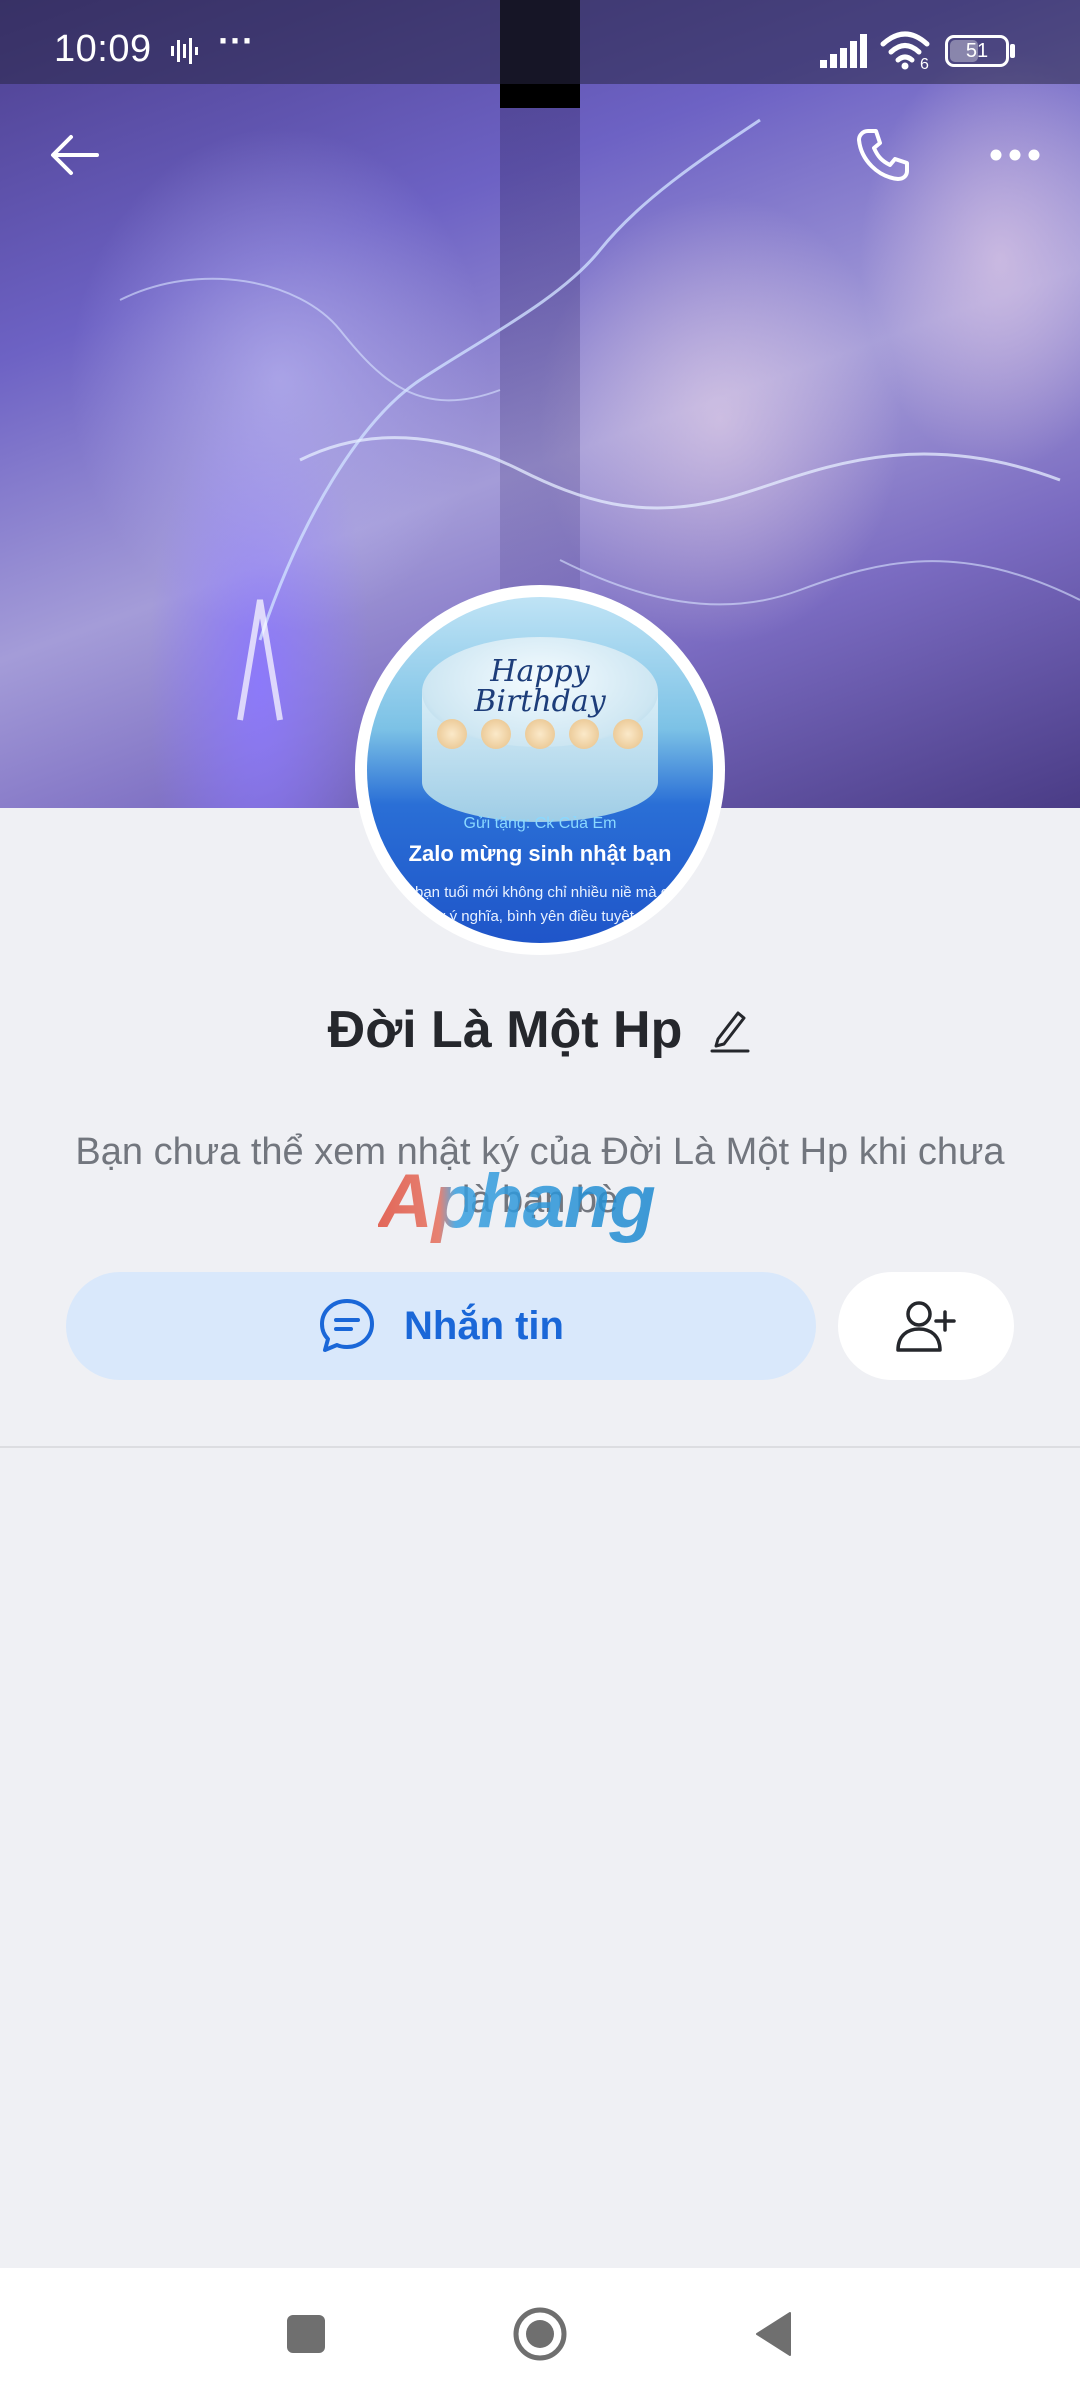  What do you see at coordinates (517, 1201) in the screenshot?
I see `watermark-logo: Aphang` at bounding box center [517, 1201].